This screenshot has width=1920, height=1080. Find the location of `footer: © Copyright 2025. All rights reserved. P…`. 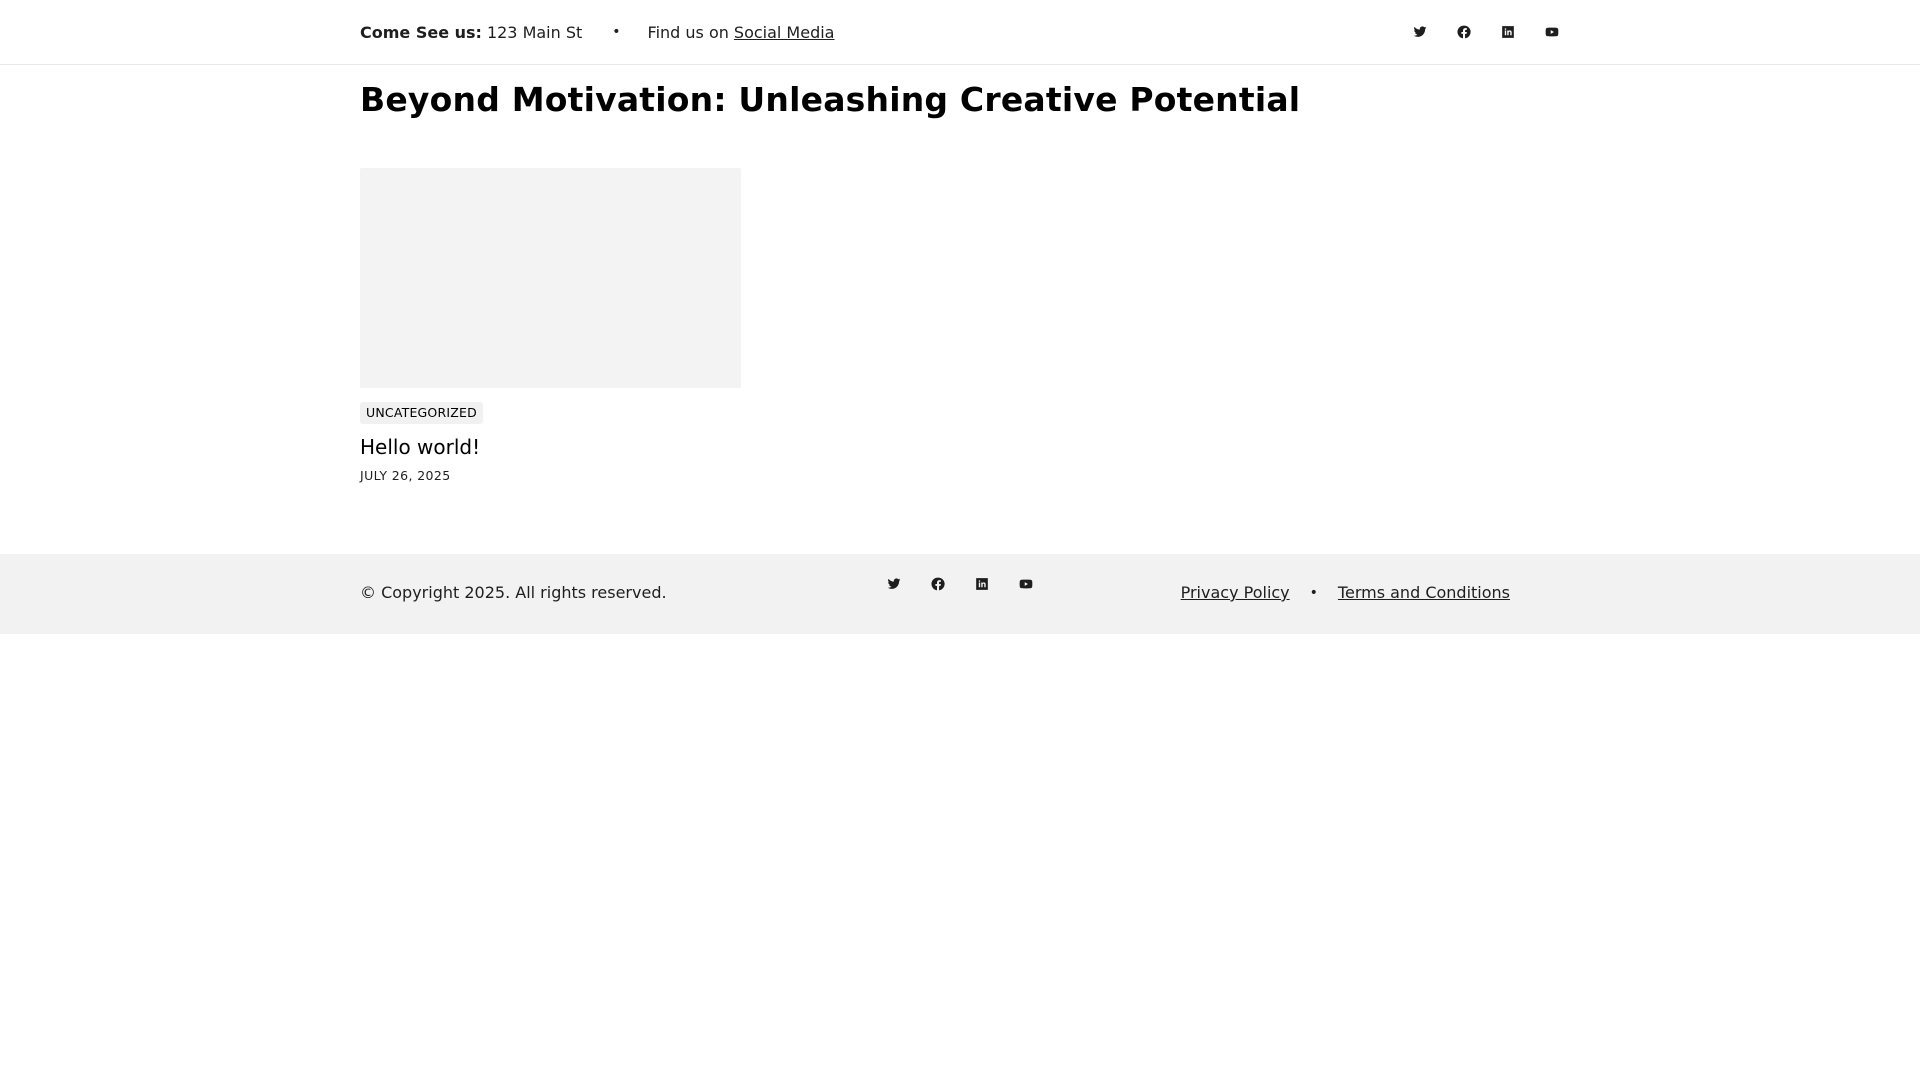

footer: © Copyright 2025. All rights reserved. P… is located at coordinates (960, 594).